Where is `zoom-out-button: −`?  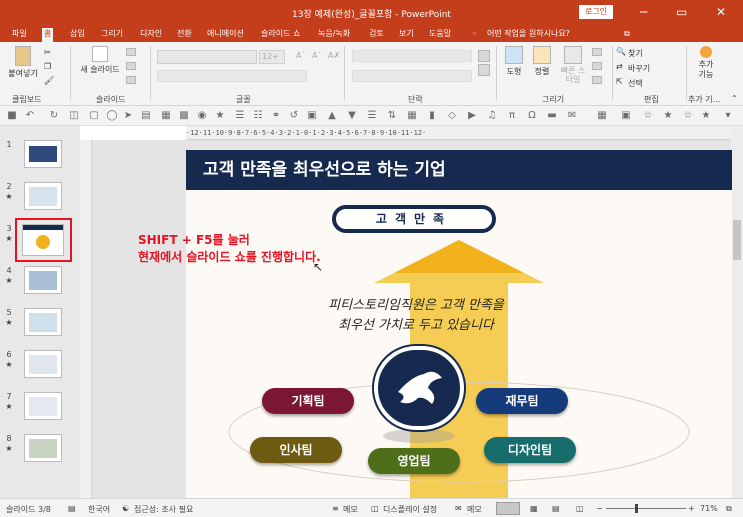 zoom-out-button: − is located at coordinates (599, 508).